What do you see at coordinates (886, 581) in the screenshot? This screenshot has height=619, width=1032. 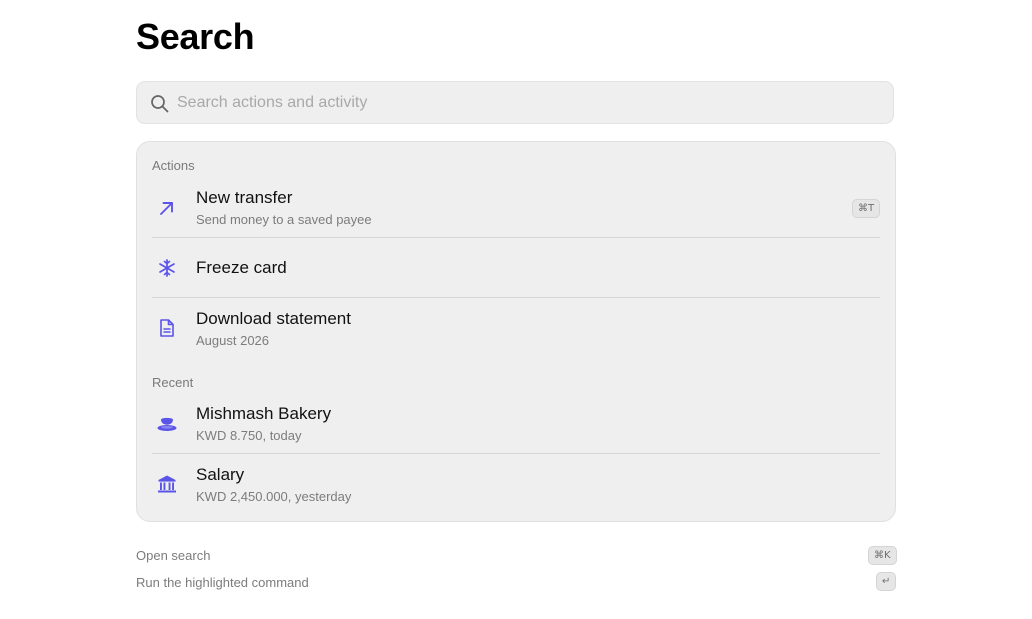 I see `shortcut-badge-run-command: ↵` at bounding box center [886, 581].